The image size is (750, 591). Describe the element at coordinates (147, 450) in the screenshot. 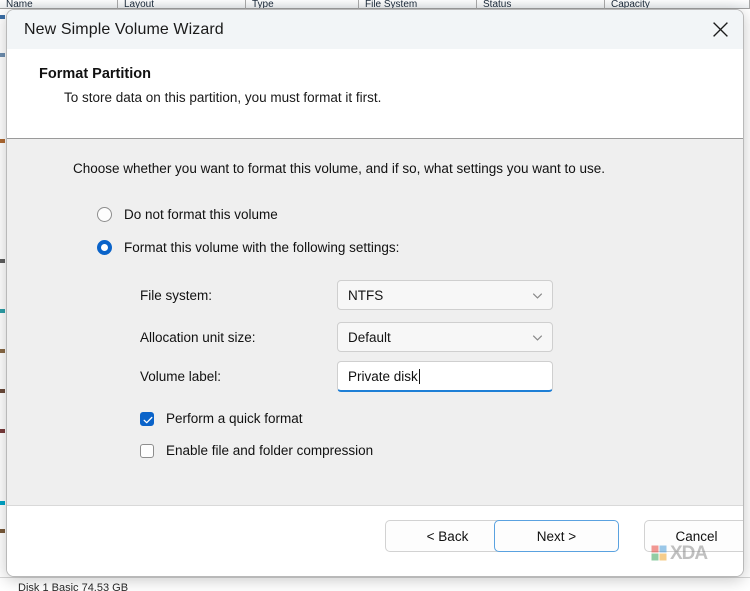

I see `checkbox-indicator-compression` at that location.